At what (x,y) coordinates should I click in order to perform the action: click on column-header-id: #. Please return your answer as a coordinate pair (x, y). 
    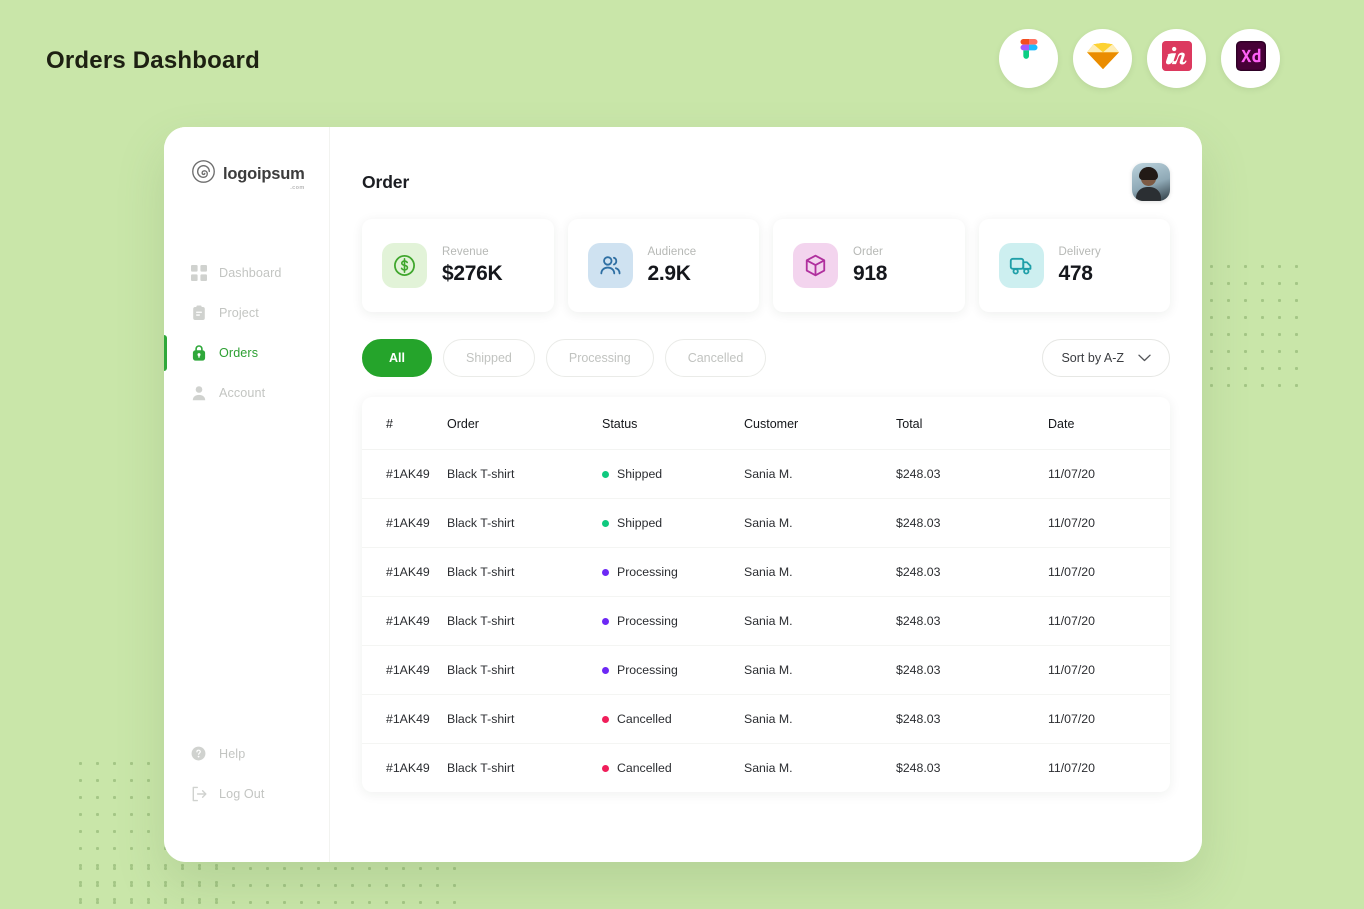
    Looking at the image, I should click on (404, 423).